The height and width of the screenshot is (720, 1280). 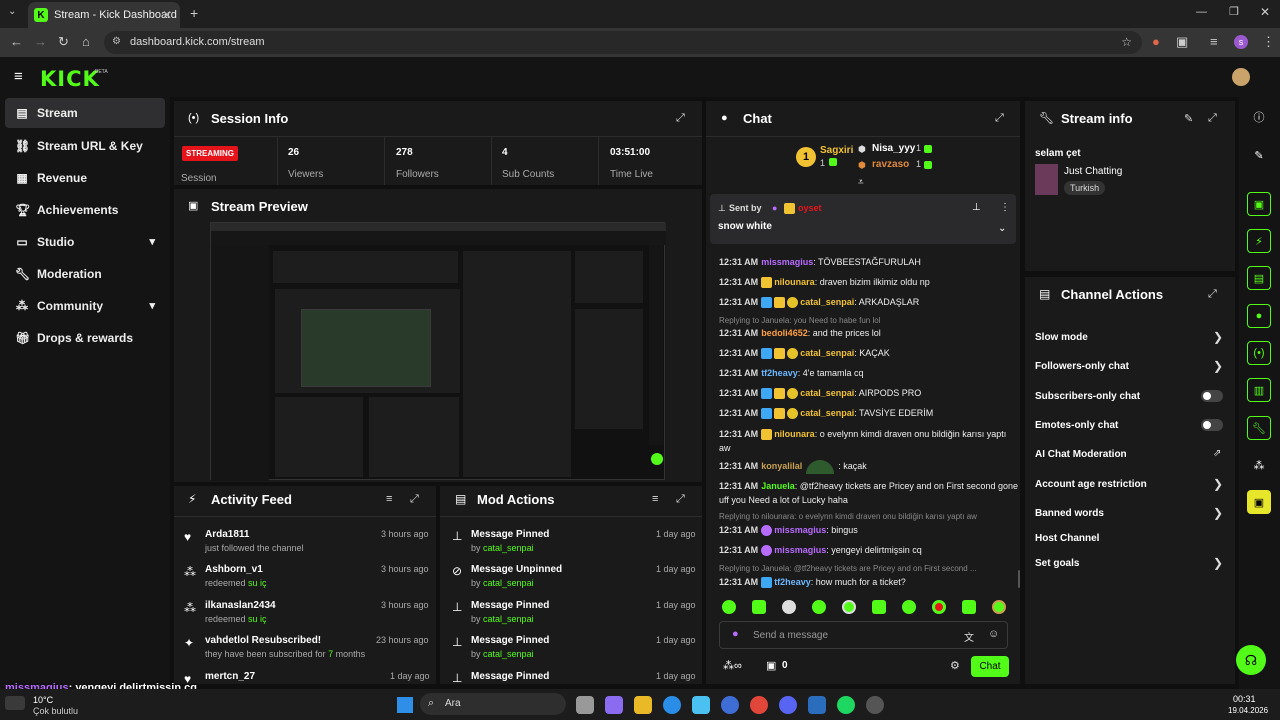 I want to click on chat-message: 12:31 AM tf2heavy: how much for a ticket?, so click(x=869, y=582).